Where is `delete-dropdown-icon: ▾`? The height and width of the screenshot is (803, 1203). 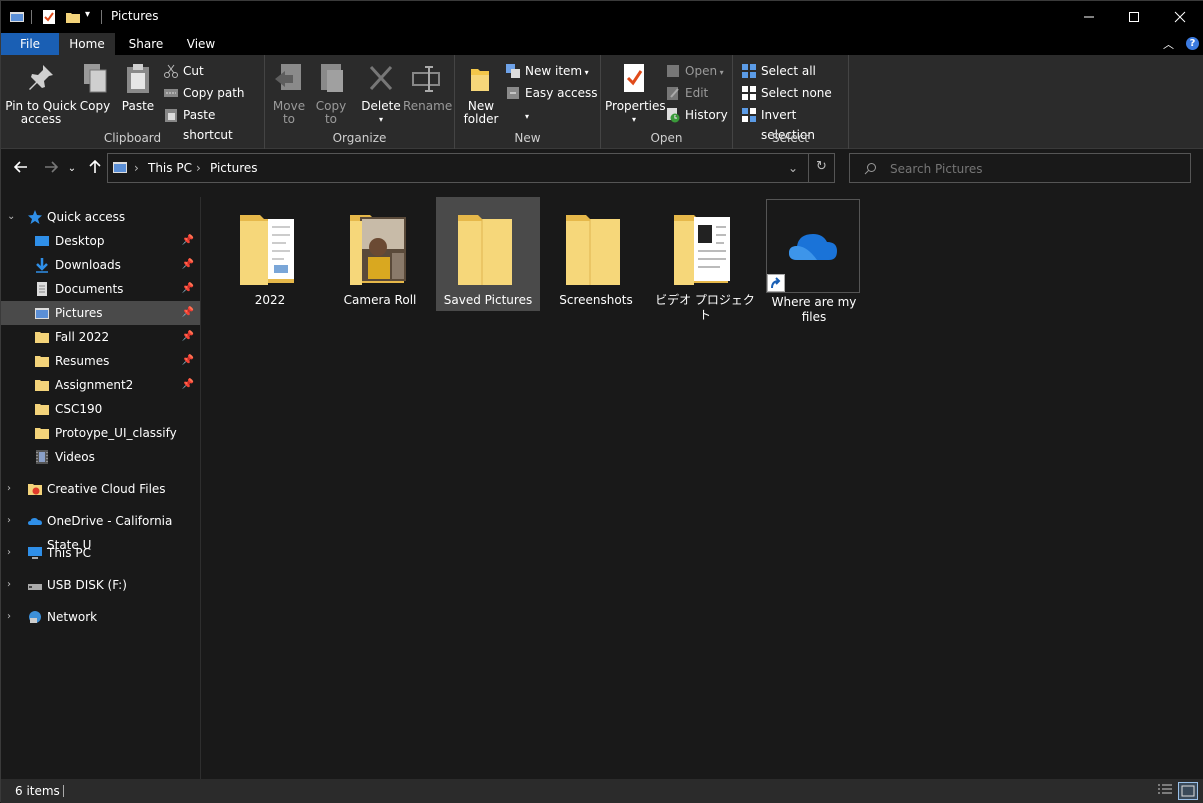 delete-dropdown-icon: ▾ is located at coordinates (381, 119).